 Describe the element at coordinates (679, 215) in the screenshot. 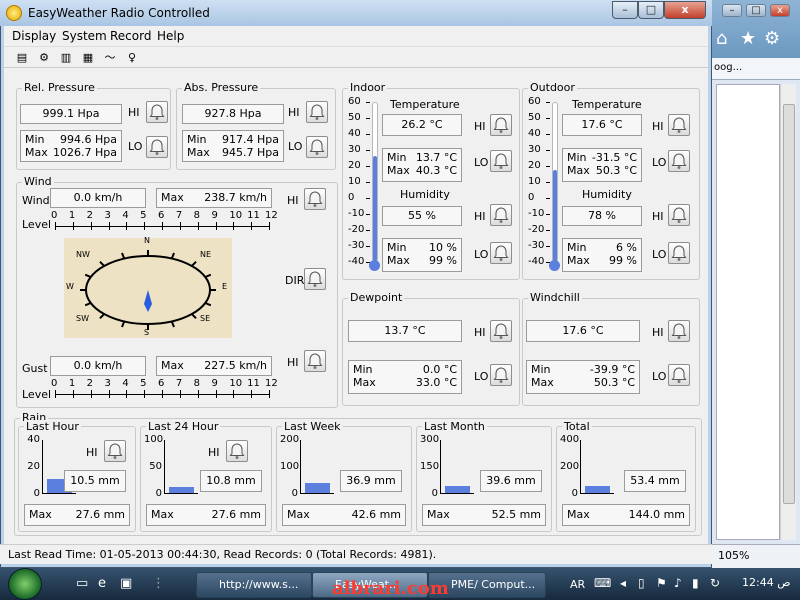

I see `outdoor-hum-hi-alarm-bell-icon` at that location.